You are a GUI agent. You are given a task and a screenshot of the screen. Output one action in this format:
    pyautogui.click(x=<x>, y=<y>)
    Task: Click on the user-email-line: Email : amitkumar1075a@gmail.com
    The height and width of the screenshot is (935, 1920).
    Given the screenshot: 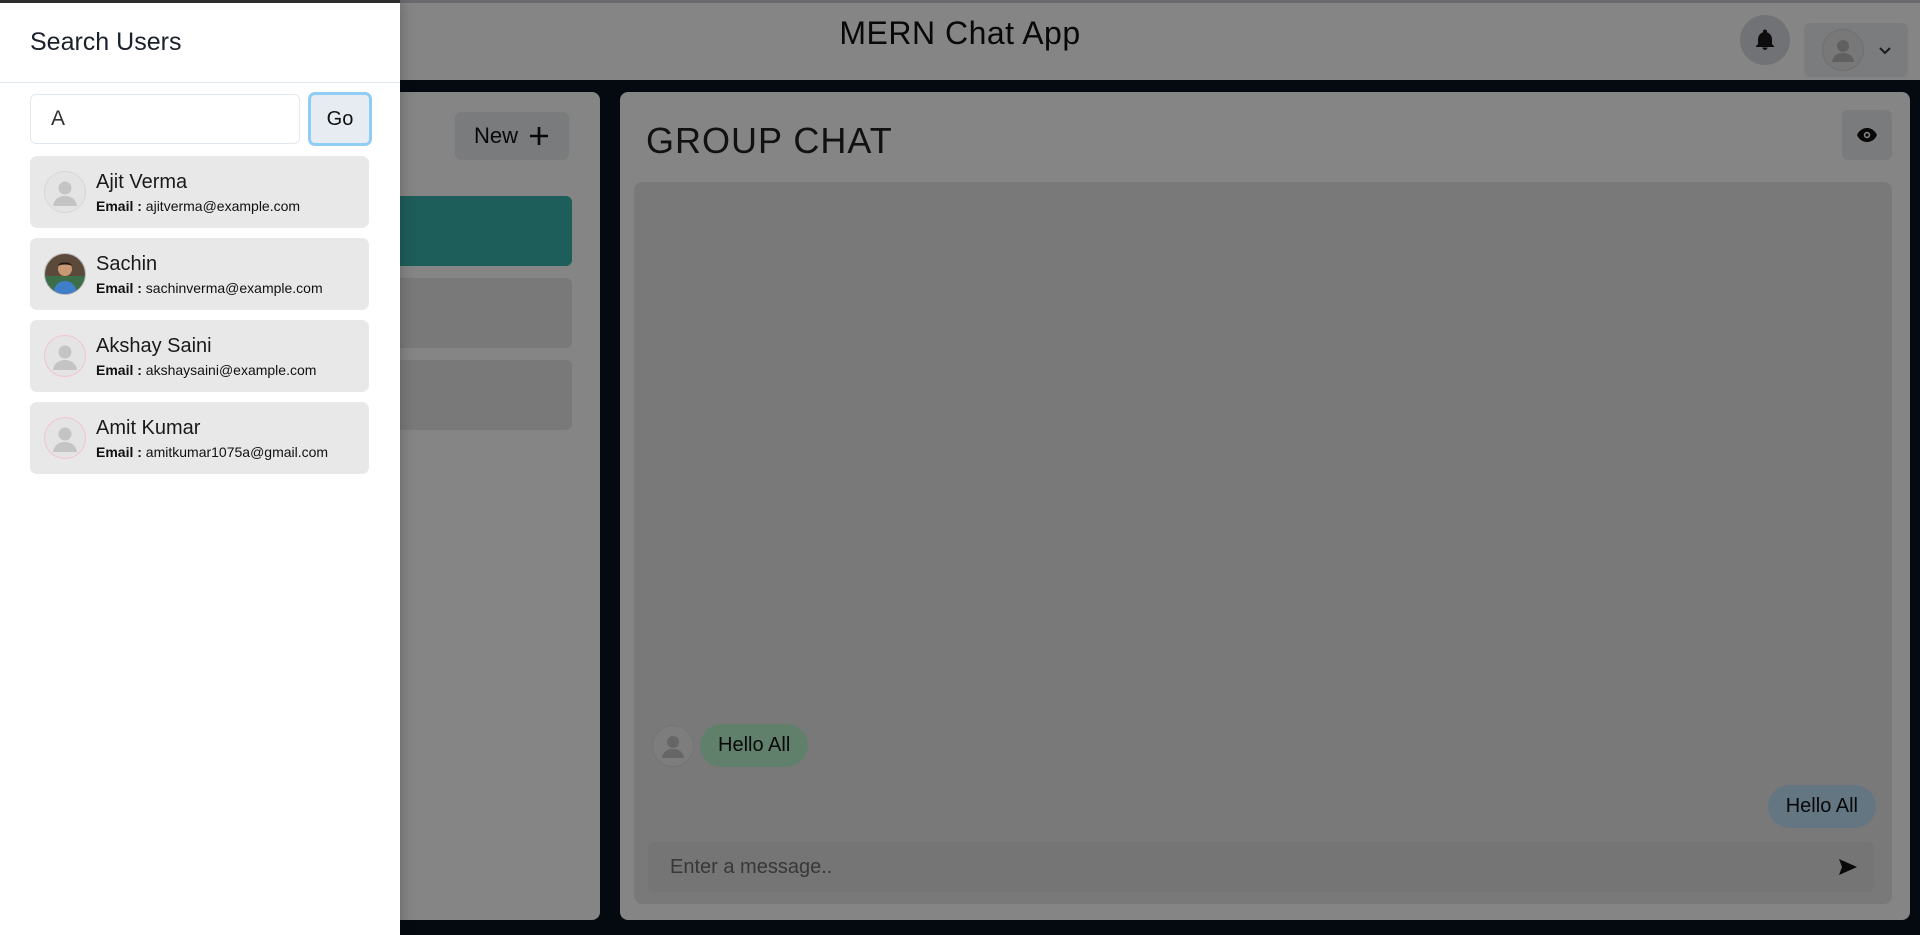 What is the action you would take?
    pyautogui.click(x=212, y=452)
    